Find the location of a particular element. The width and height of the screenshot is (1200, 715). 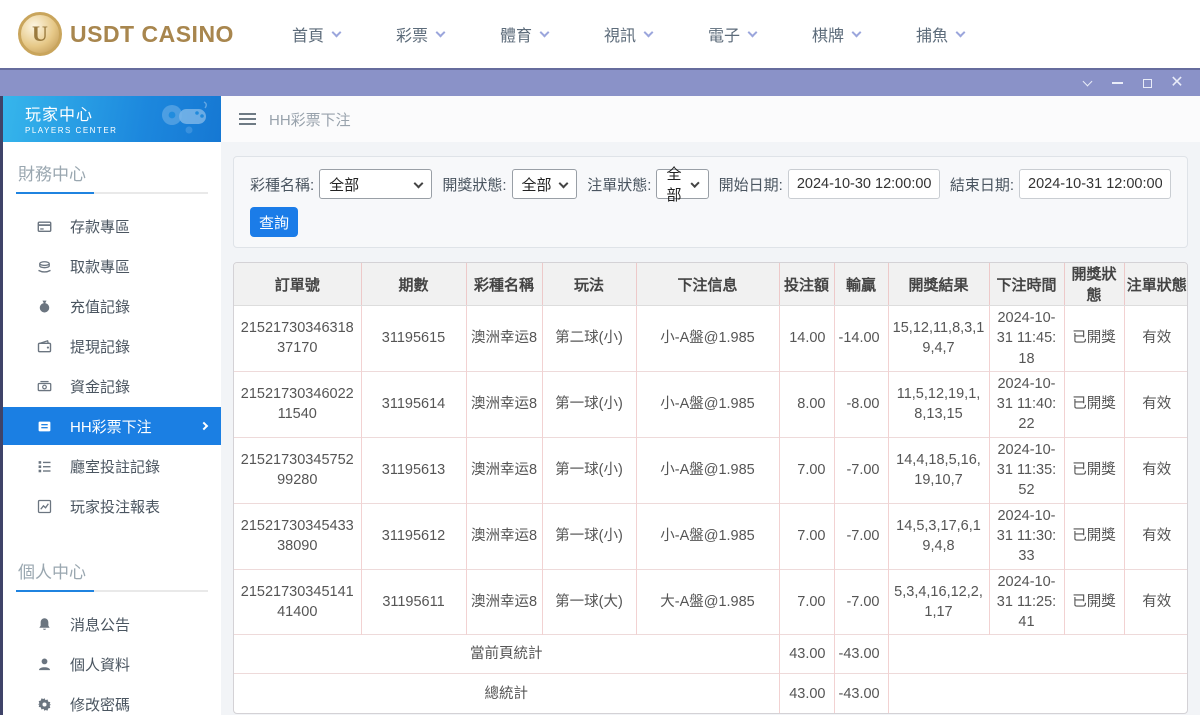

summary-cell: -43.00 is located at coordinates (860, 693).